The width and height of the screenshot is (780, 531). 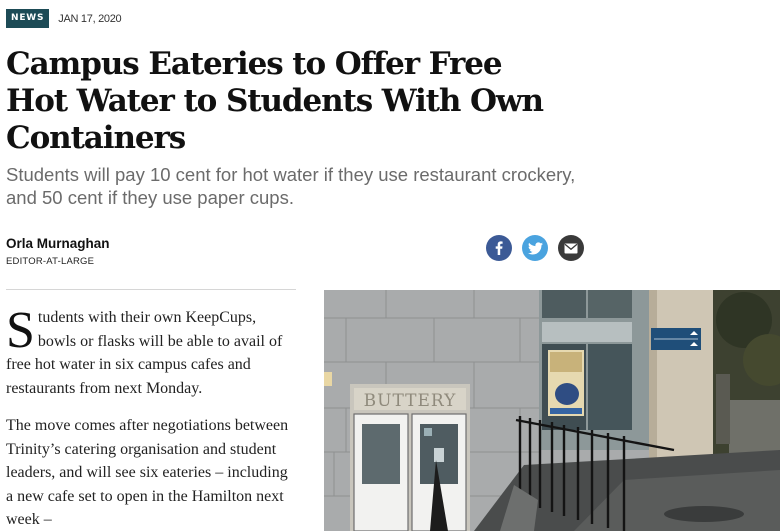 What do you see at coordinates (28, 18) in the screenshot?
I see `section-badge: NEWS` at bounding box center [28, 18].